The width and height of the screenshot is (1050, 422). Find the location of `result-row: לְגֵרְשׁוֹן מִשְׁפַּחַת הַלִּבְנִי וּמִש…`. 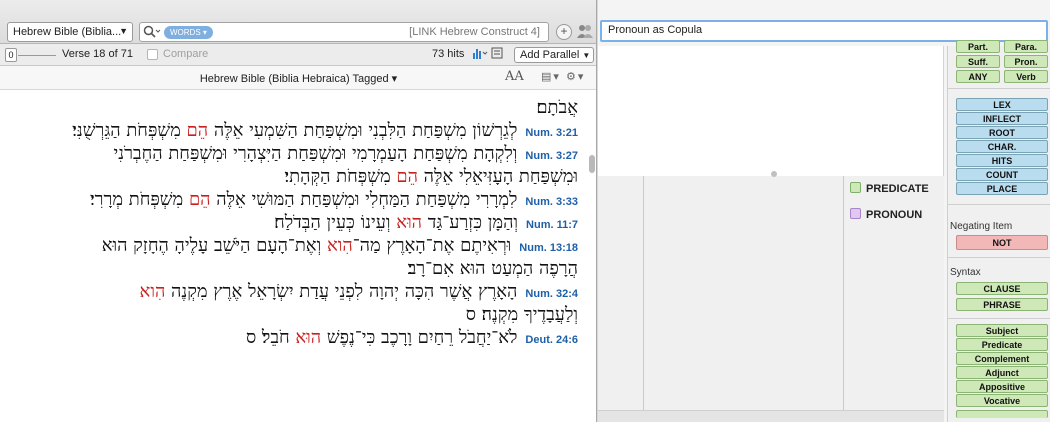

result-row: לְגֵרְשׁוֹן מִשְׁפַּחַת הַלִּבְנִי וּמִש… is located at coordinates (325, 131).